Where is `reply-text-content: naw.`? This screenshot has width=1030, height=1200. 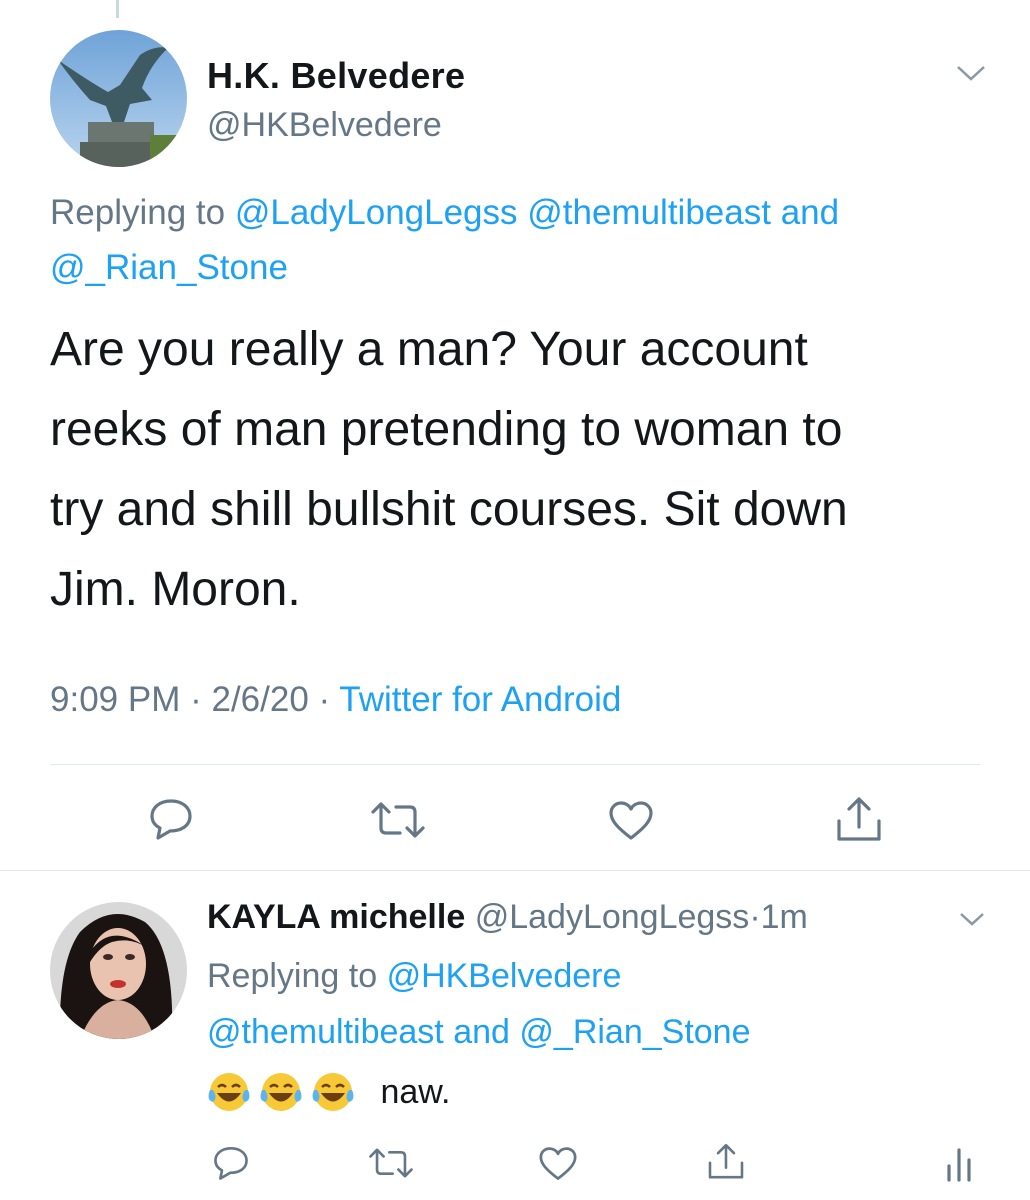 reply-text-content: naw. is located at coordinates (415, 1091).